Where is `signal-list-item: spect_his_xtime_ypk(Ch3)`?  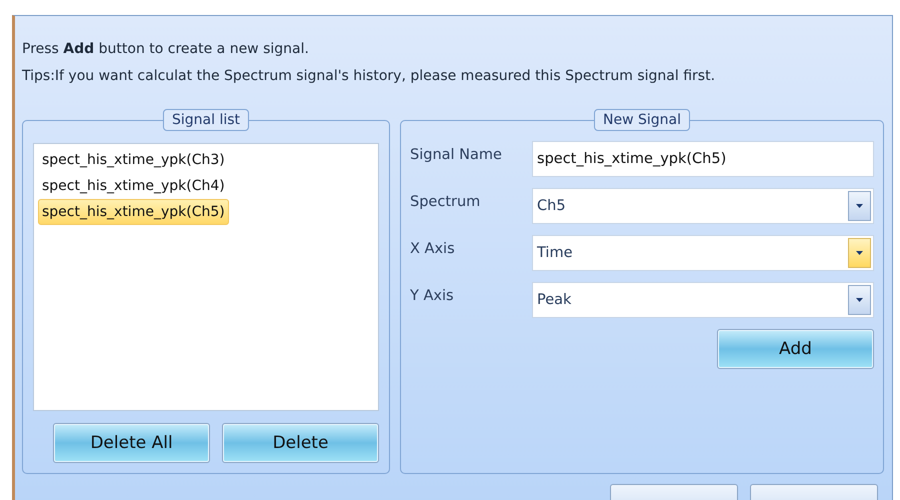
signal-list-item: spect_his_xtime_ypk(Ch3) is located at coordinates (133, 160).